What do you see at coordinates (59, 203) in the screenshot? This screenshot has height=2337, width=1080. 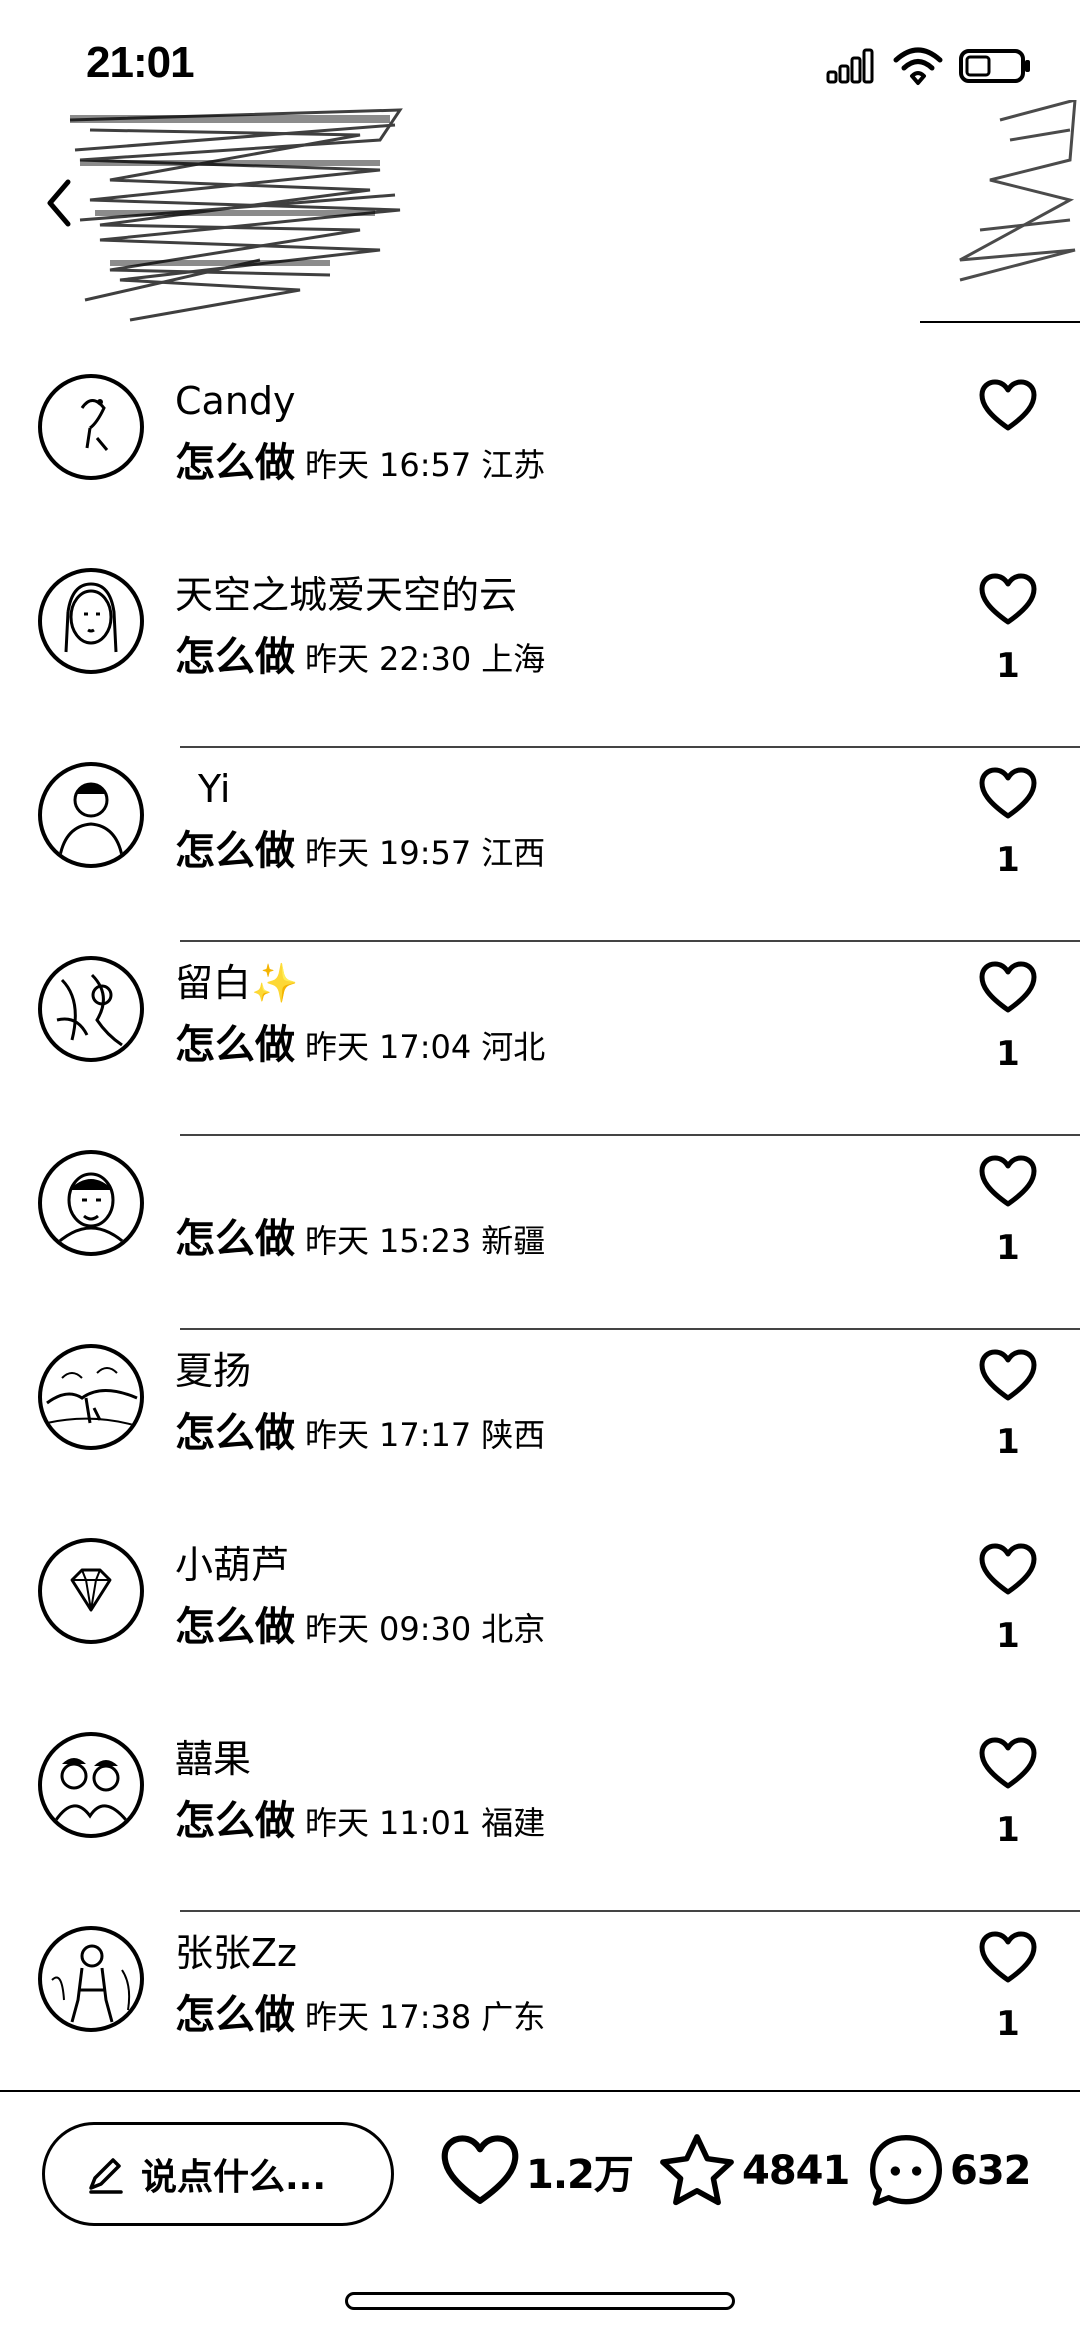 I see `back-icon` at bounding box center [59, 203].